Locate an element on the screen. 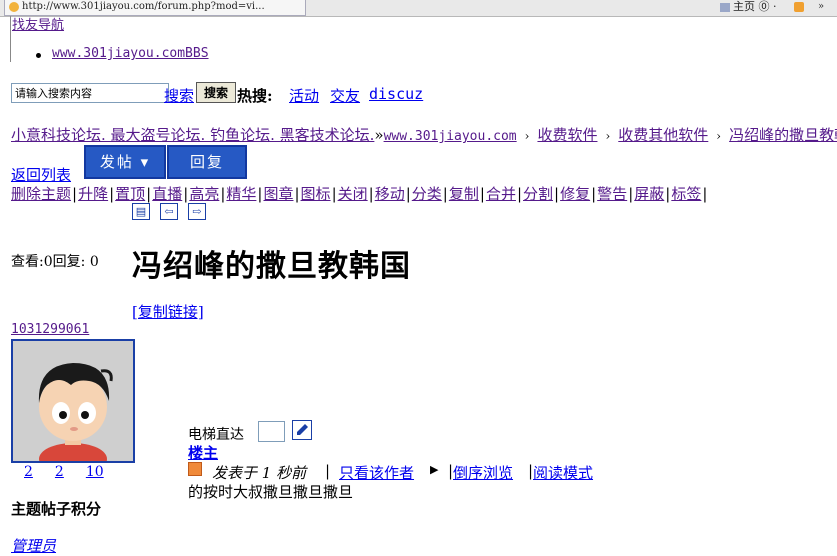 The width and height of the screenshot is (837, 556). author-stat-topics: 2 is located at coordinates (28, 472).